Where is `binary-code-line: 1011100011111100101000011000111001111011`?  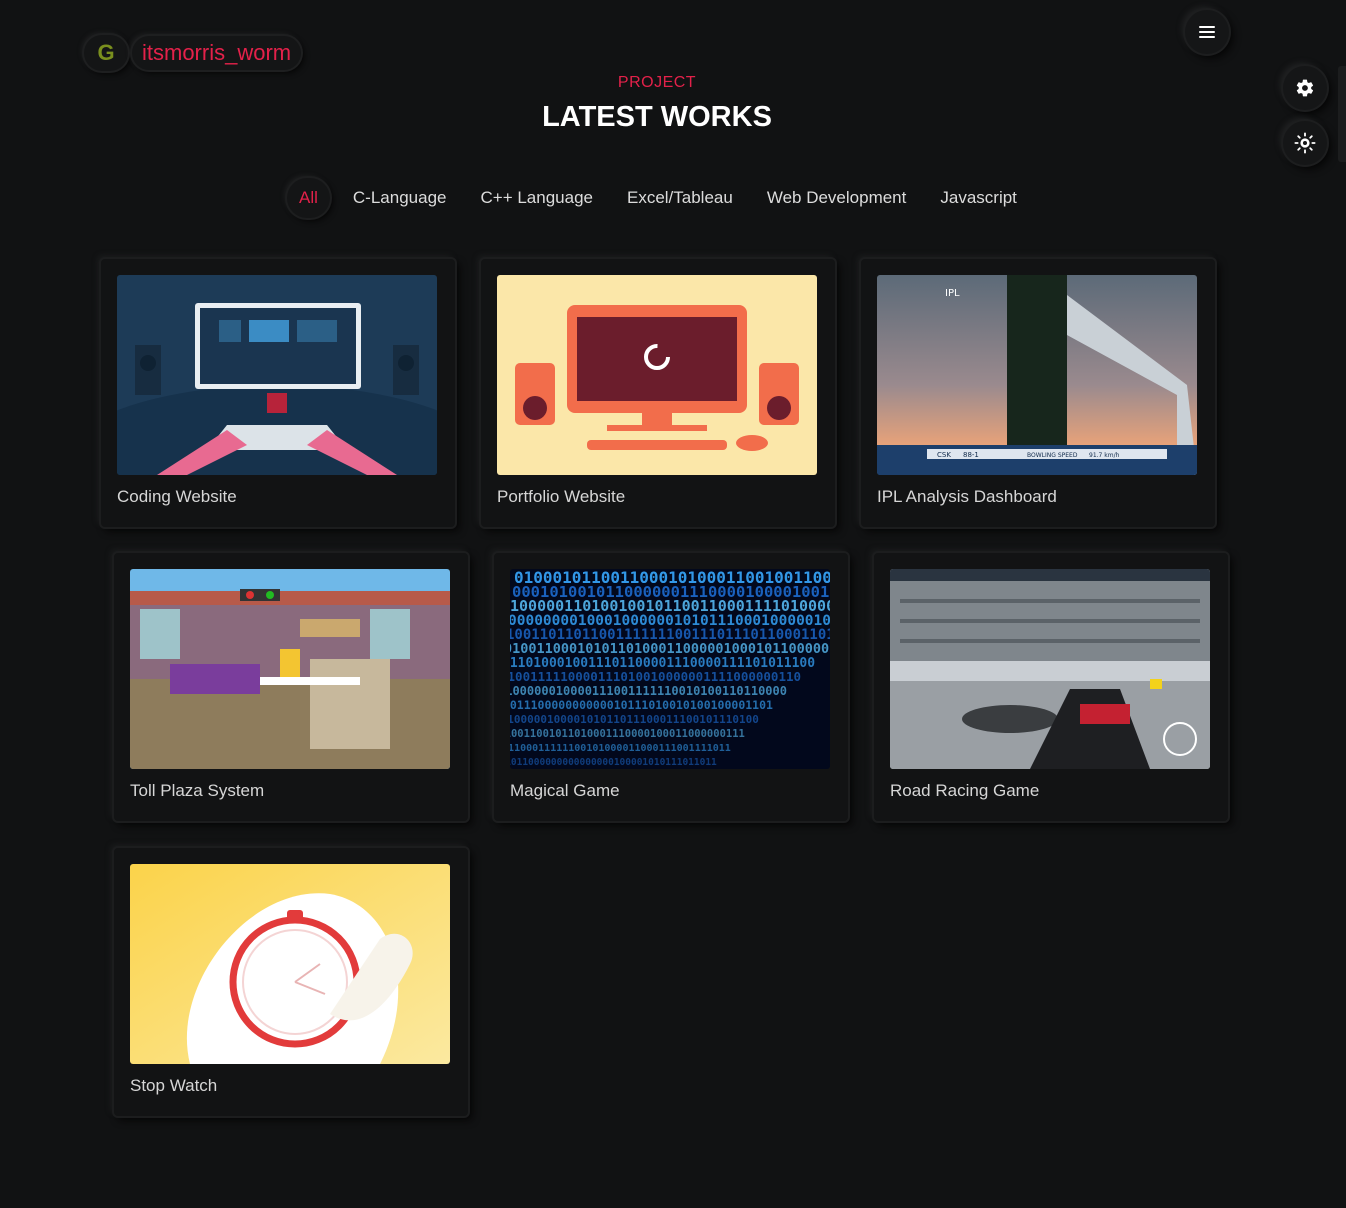 binary-code-line: 1011100011111100101000011000111001111011 is located at coordinates (620, 748).